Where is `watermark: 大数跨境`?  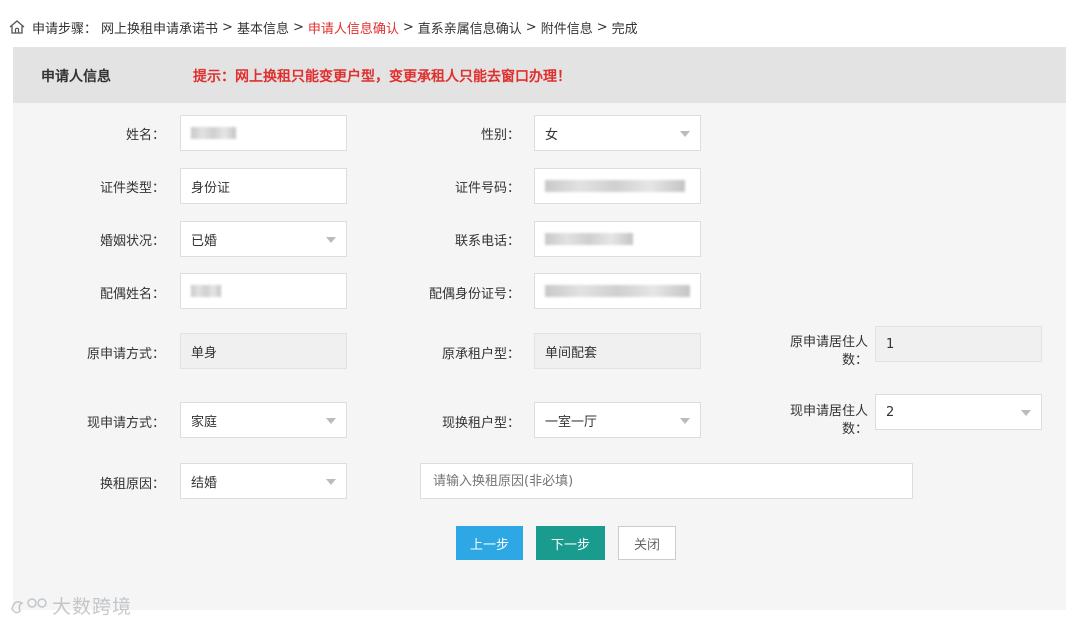
watermark: 大数跨境 is located at coordinates (70, 605).